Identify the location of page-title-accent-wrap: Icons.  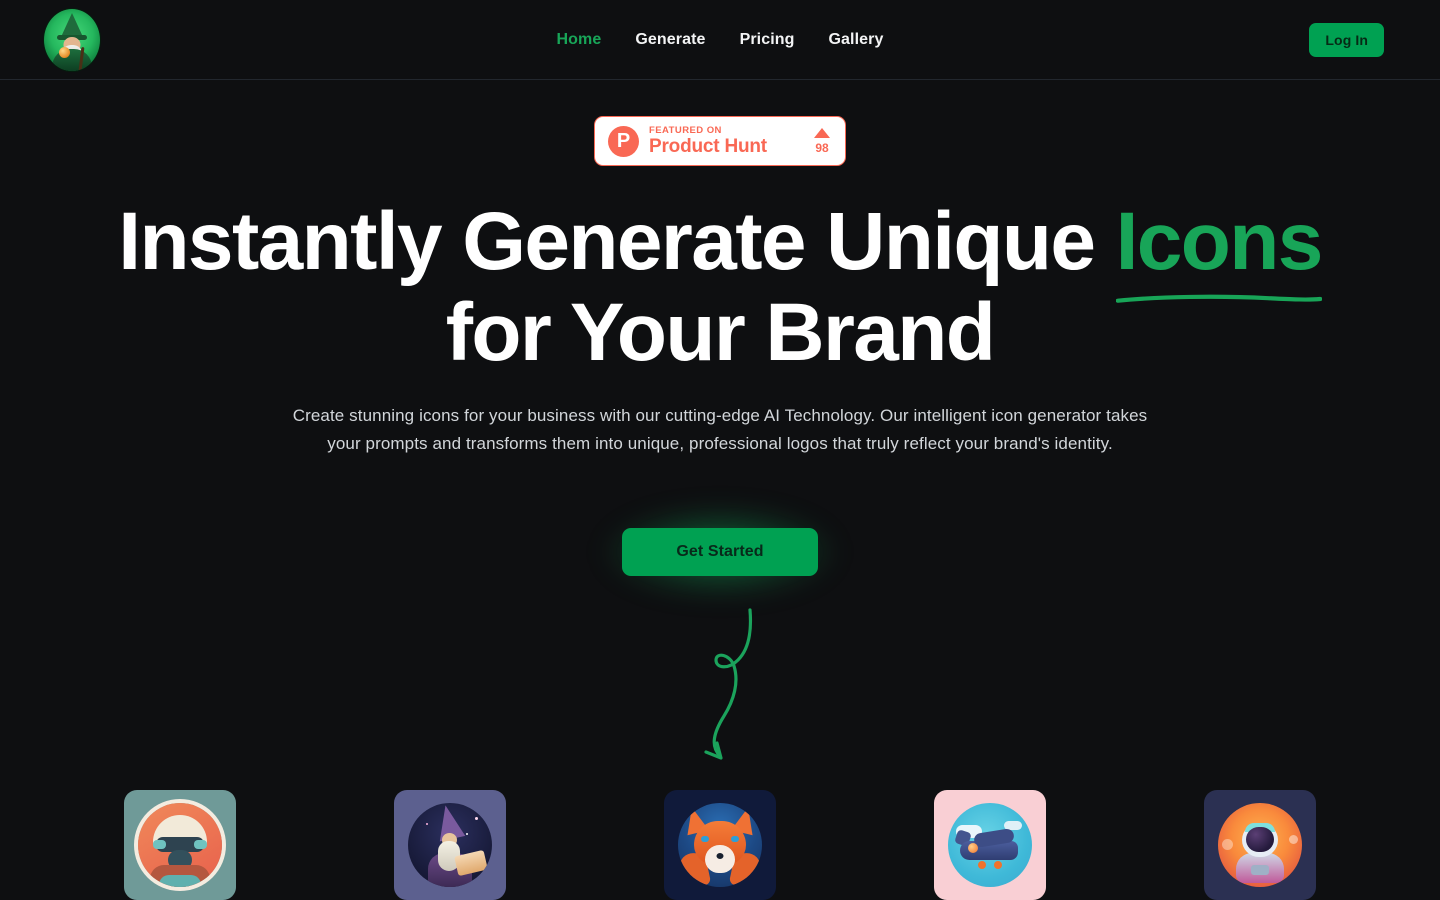
(1219, 249).